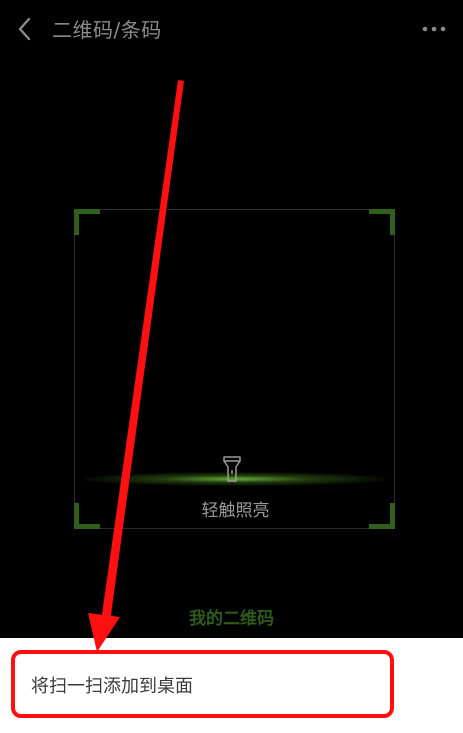  Describe the element at coordinates (382, 222) in the screenshot. I see `viewfinder-corner-top-right` at that location.